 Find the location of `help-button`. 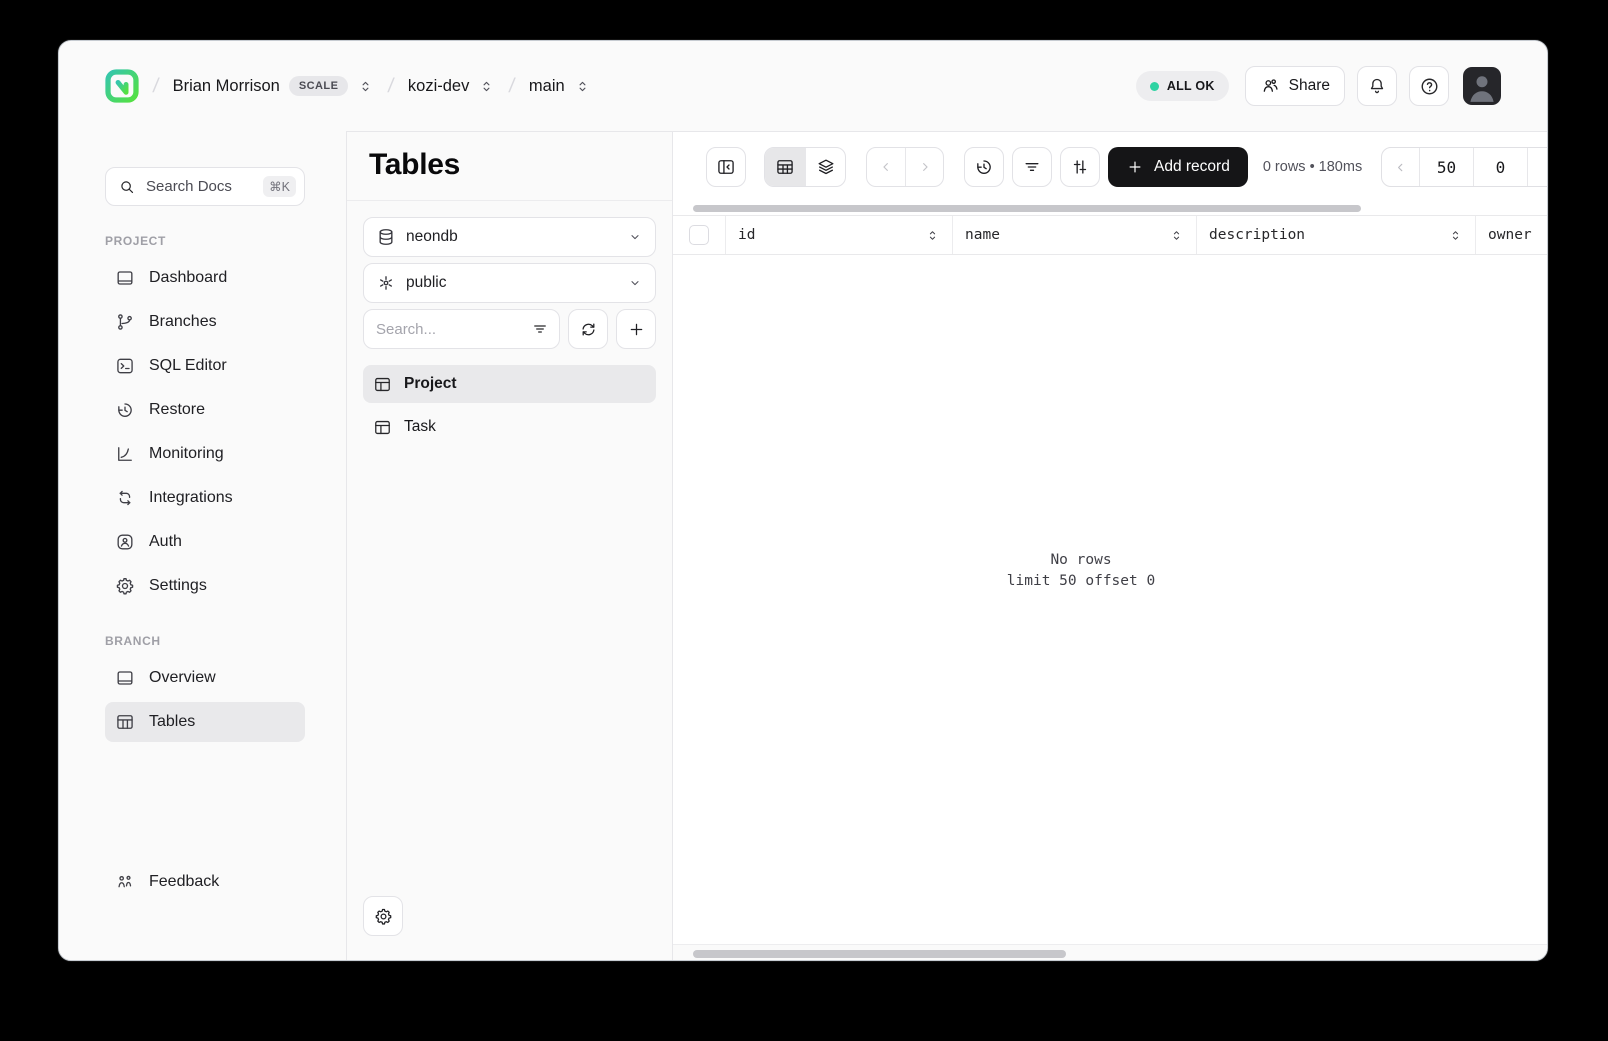

help-button is located at coordinates (1429, 86).